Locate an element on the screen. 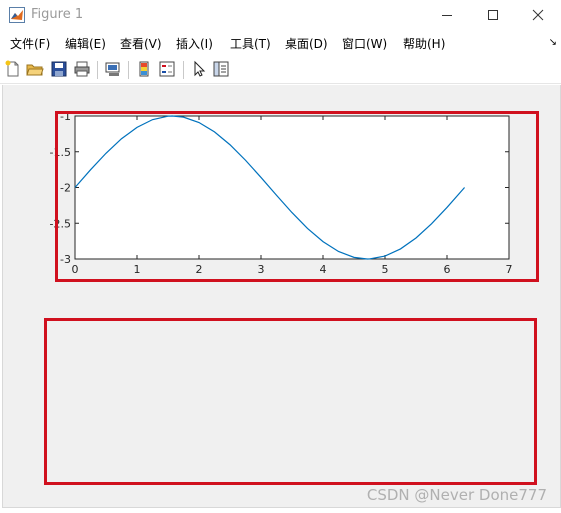 This screenshot has height=513, width=561. window-title: Figure 1 is located at coordinates (57, 14).